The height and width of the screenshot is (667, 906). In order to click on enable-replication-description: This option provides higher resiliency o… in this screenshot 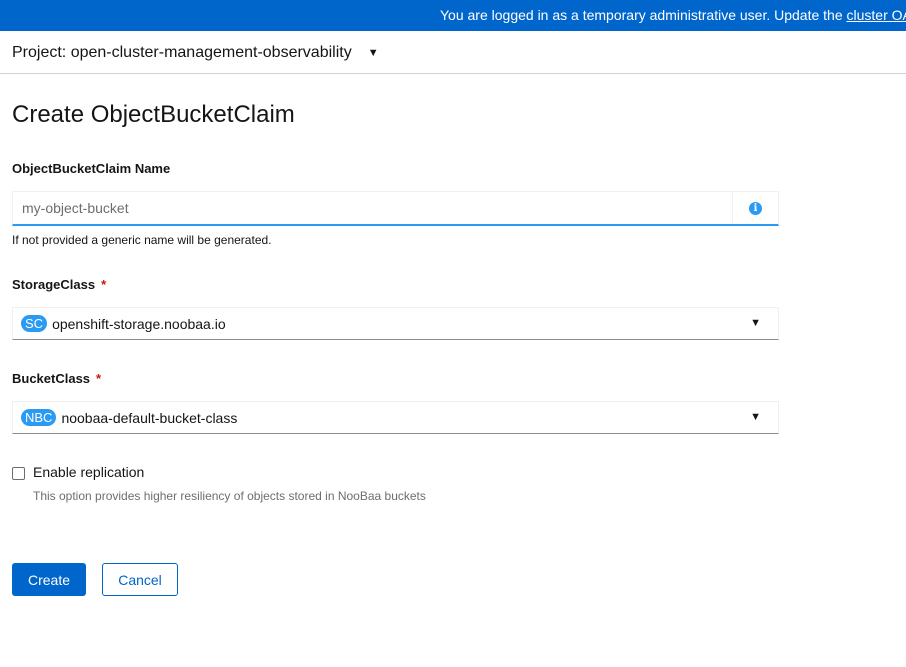, I will do `click(229, 496)`.